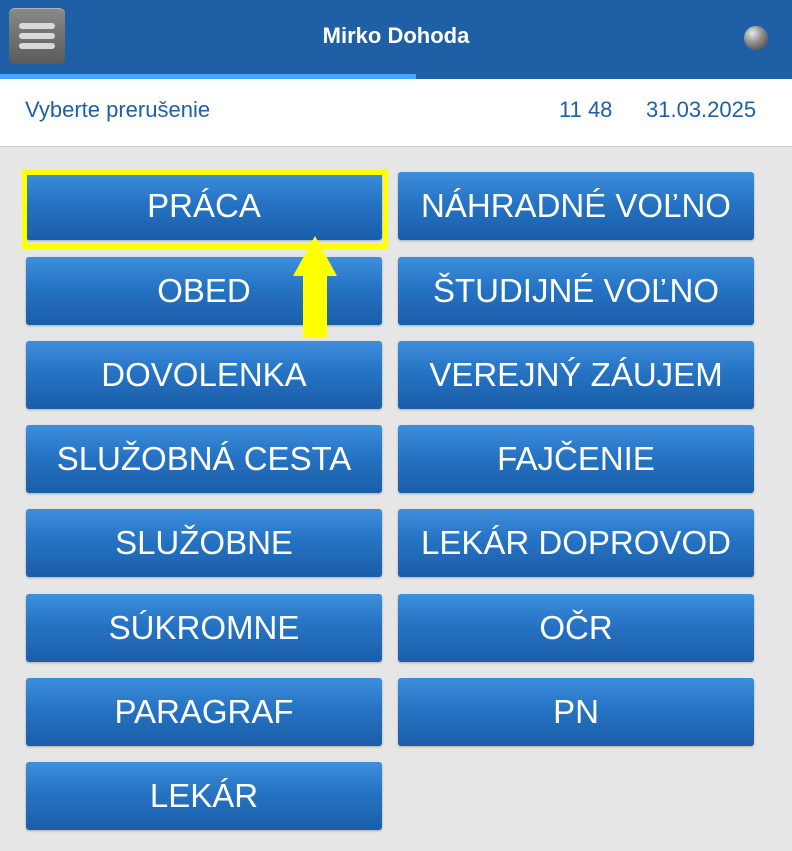  I want to click on interruption-button-verejny-zaujem: VEREJNÝ ZÁUJEM, so click(576, 375).